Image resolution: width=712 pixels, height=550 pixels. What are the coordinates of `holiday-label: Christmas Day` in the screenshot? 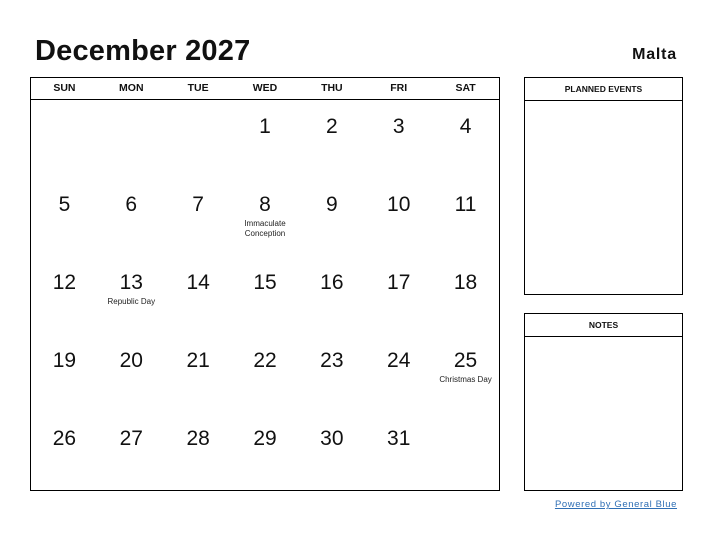 It's located at (465, 379).